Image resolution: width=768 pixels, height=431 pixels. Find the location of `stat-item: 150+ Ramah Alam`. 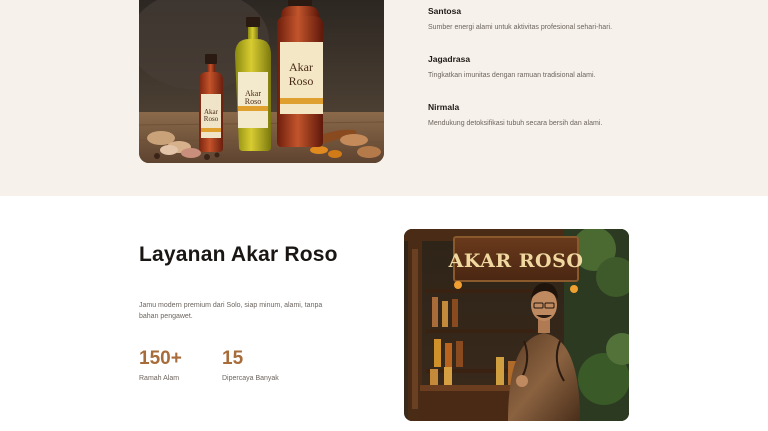

stat-item: 150+ Ramah Alam is located at coordinates (160, 365).